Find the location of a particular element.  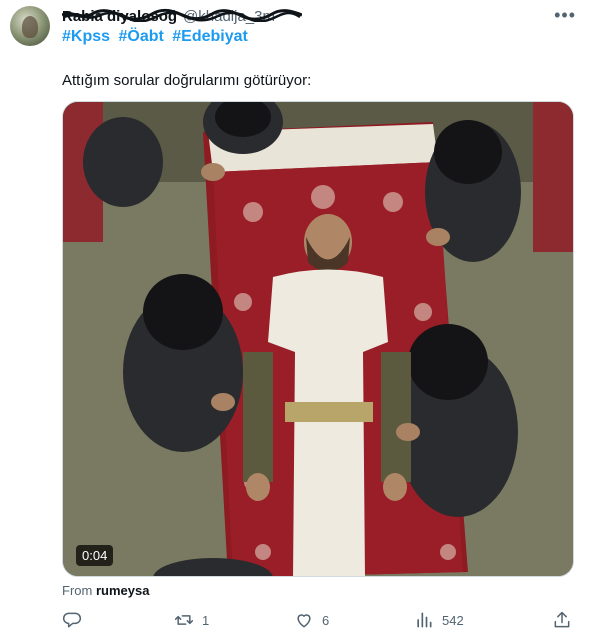

hashtag-list: #Kpss #Öabt #Edebiyat is located at coordinates (157, 37).